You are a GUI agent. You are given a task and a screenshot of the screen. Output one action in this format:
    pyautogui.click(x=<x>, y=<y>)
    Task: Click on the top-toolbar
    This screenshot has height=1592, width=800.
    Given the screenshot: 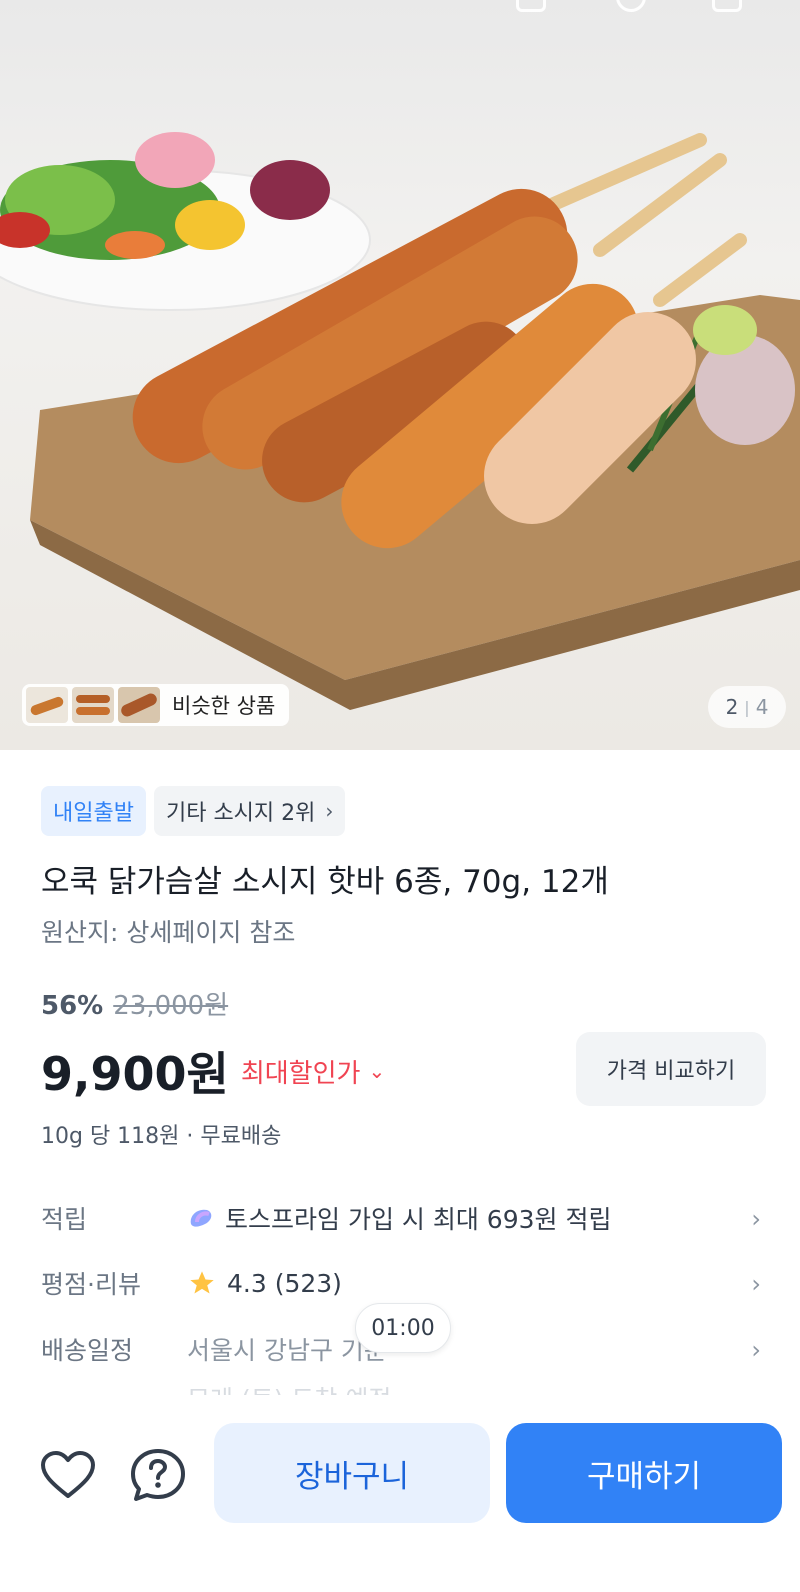 What is the action you would take?
    pyautogui.click(x=400, y=6)
    